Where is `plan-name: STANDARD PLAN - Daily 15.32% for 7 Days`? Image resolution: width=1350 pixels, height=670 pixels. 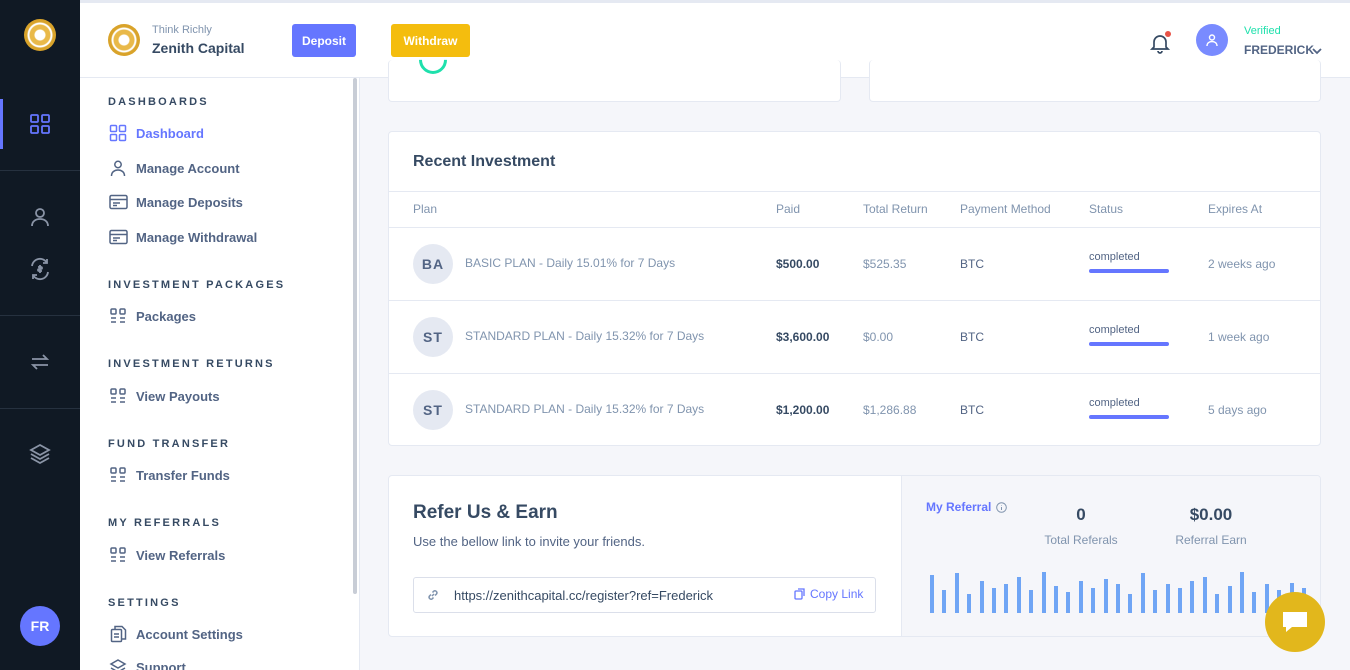
plan-name: STANDARD PLAN - Daily 15.32% for 7 Days is located at coordinates (585, 409).